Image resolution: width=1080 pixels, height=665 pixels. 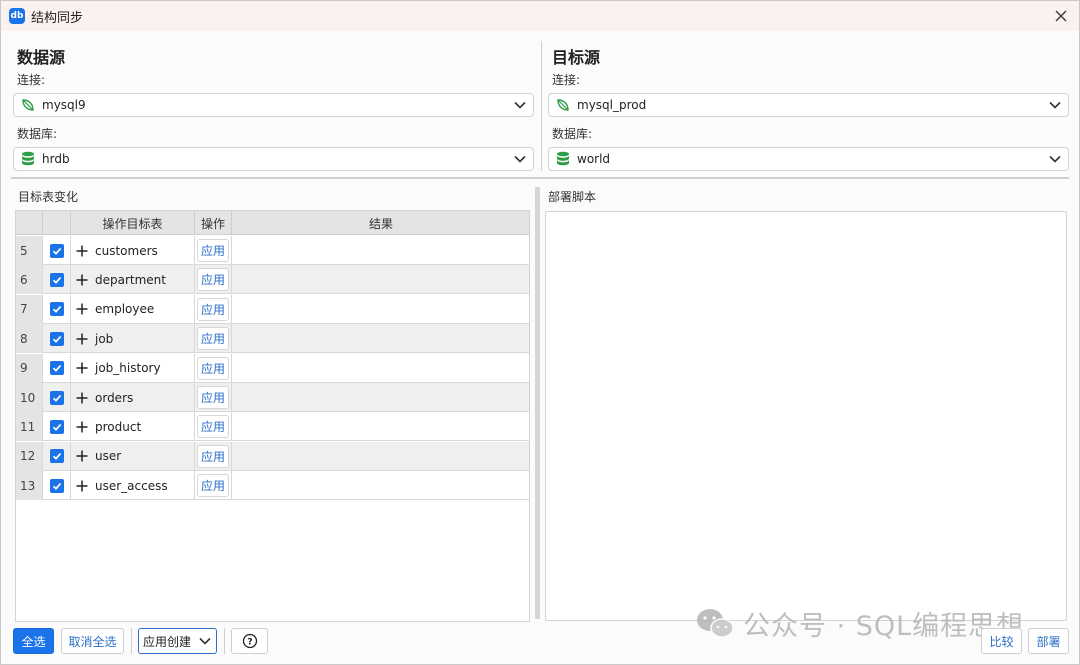 I want to click on table-row: 12 user 应用, so click(x=272, y=456).